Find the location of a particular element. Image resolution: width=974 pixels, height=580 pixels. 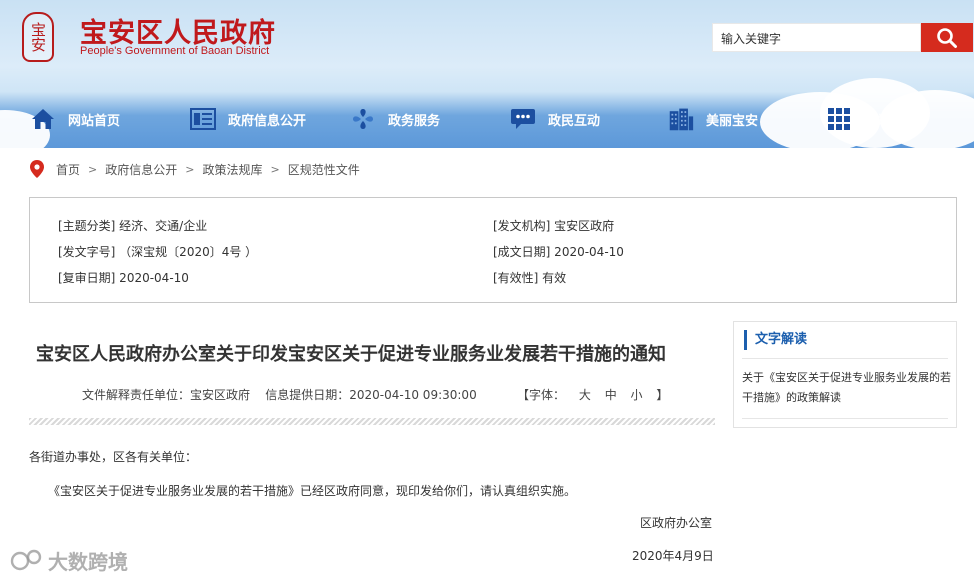

home-icon is located at coordinates (43, 119).